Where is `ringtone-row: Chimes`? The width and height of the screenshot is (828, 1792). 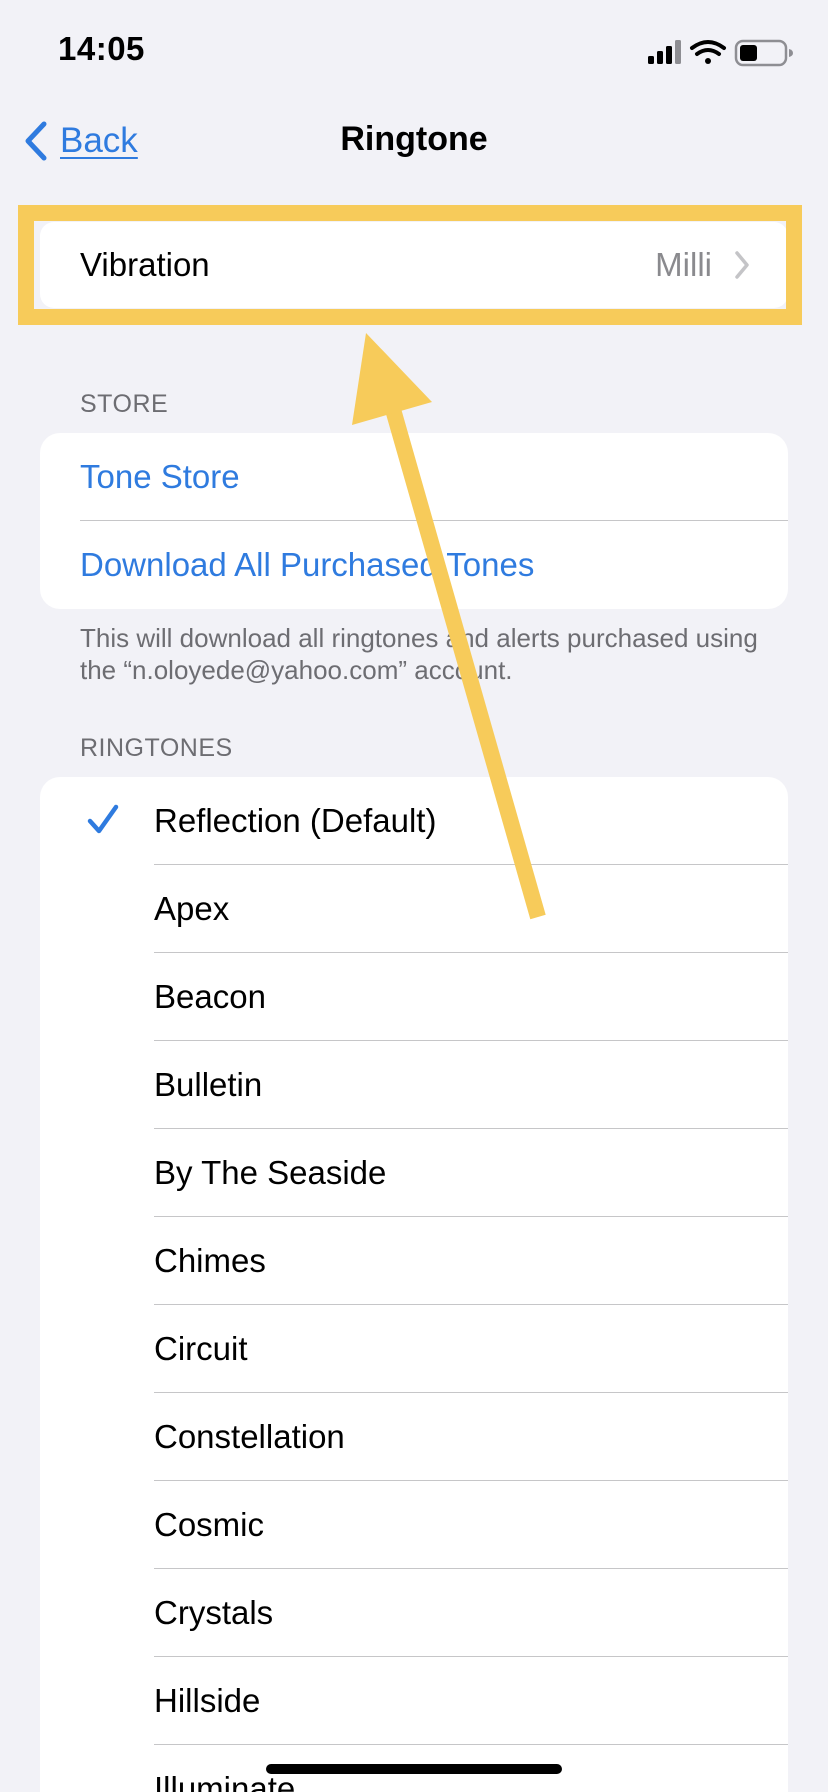 ringtone-row: Chimes is located at coordinates (414, 1261).